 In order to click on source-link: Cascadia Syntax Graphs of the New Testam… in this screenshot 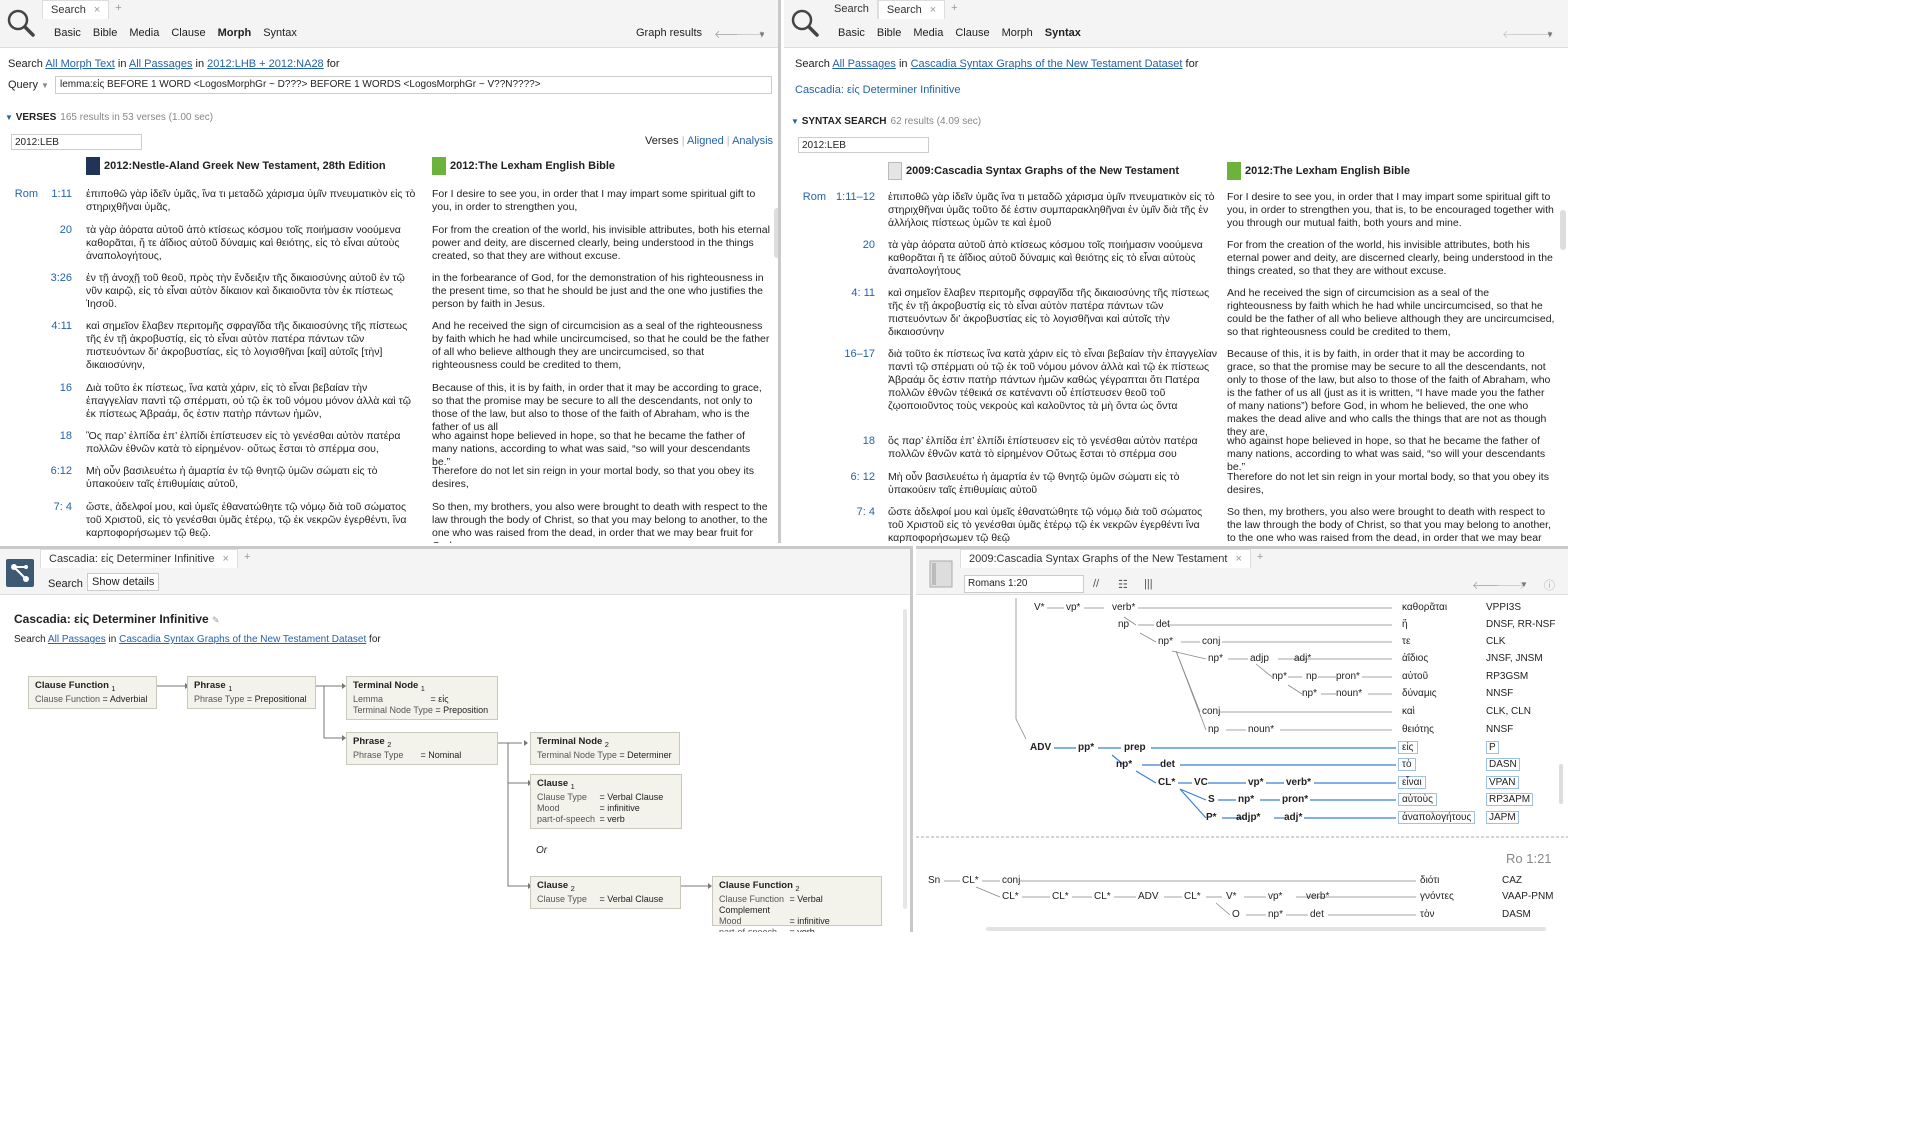, I will do `click(1047, 64)`.